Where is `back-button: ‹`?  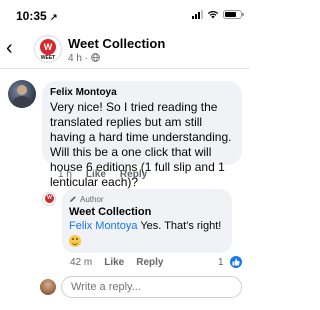
back-button: ‹ is located at coordinates (9, 48).